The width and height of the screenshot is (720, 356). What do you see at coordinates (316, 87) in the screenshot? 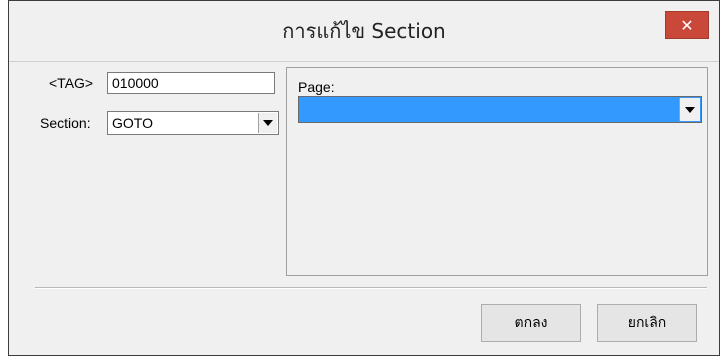
I see `page-label: Page:` at bounding box center [316, 87].